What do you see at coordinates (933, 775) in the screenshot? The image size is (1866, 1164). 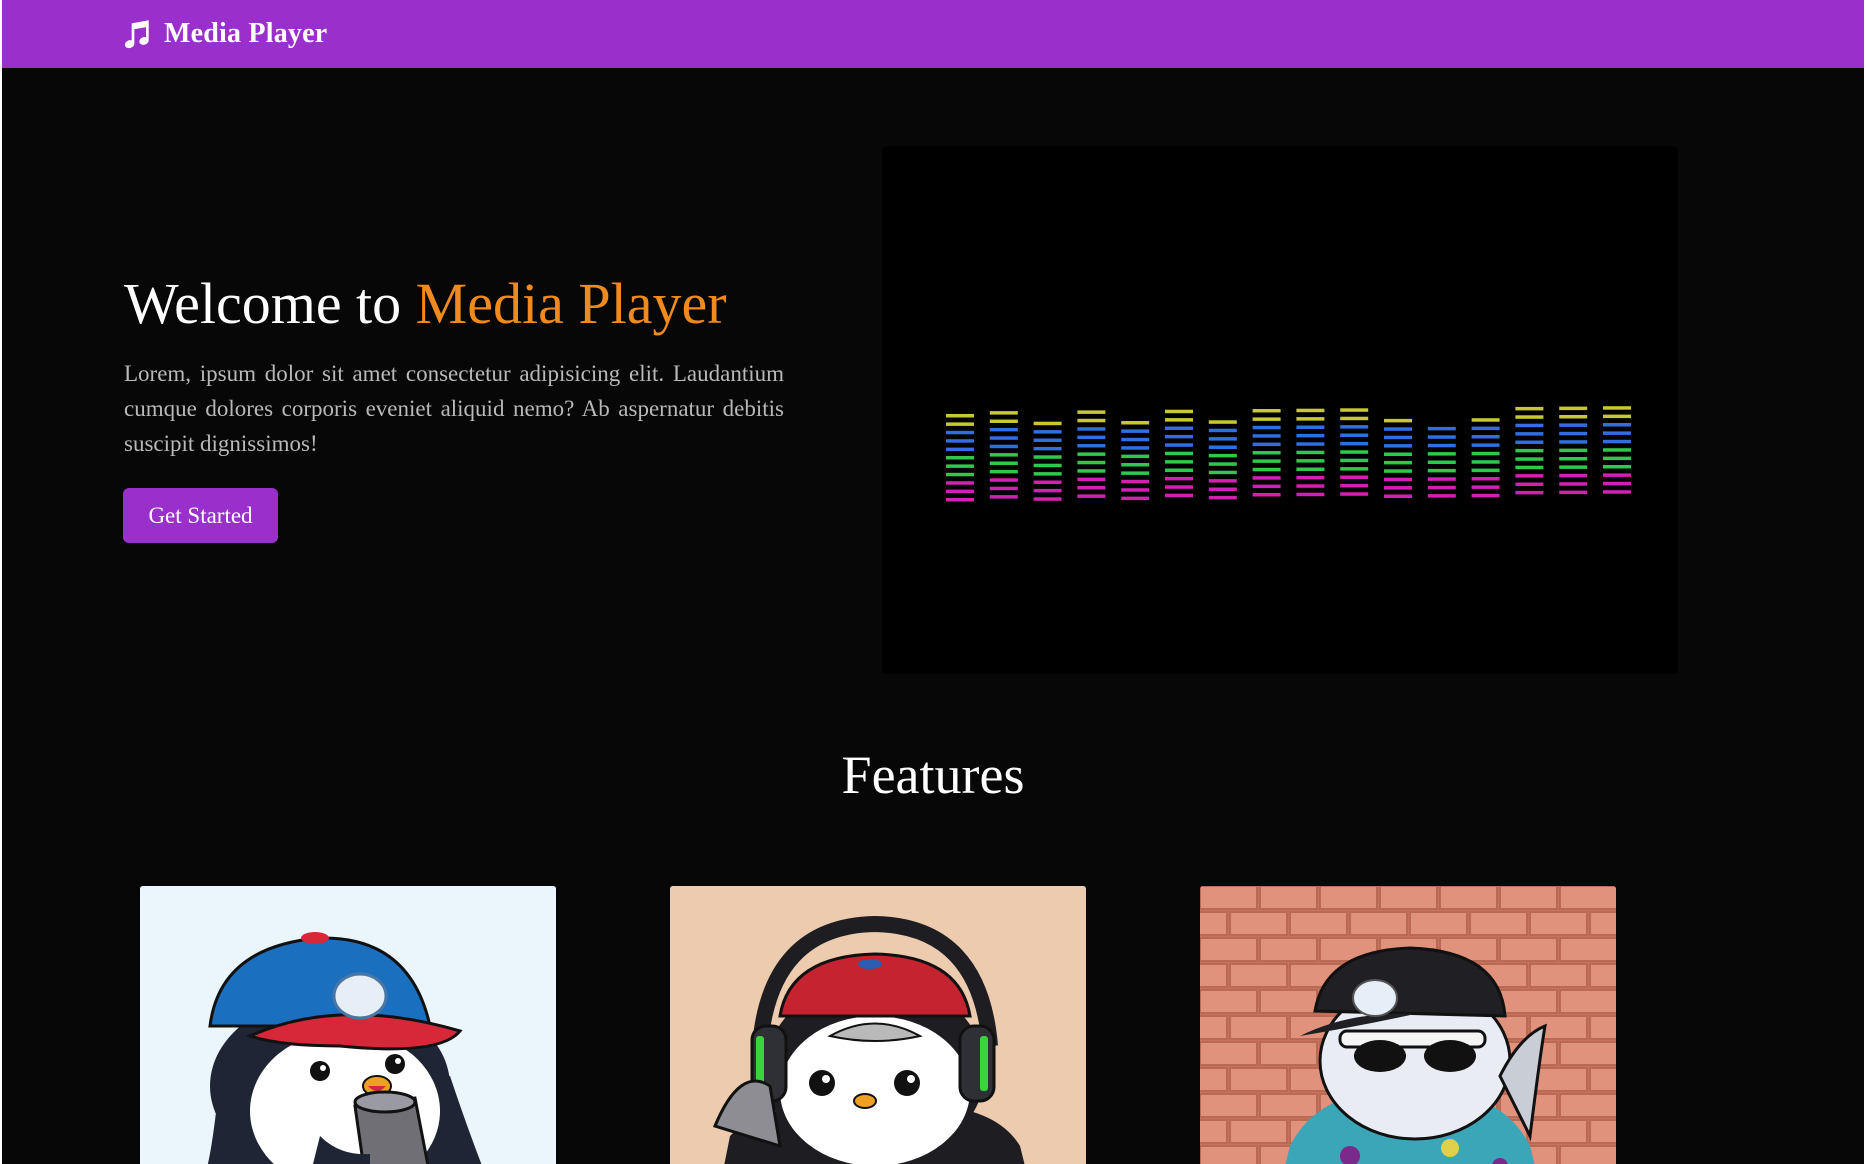 I see `features-heading: Features` at bounding box center [933, 775].